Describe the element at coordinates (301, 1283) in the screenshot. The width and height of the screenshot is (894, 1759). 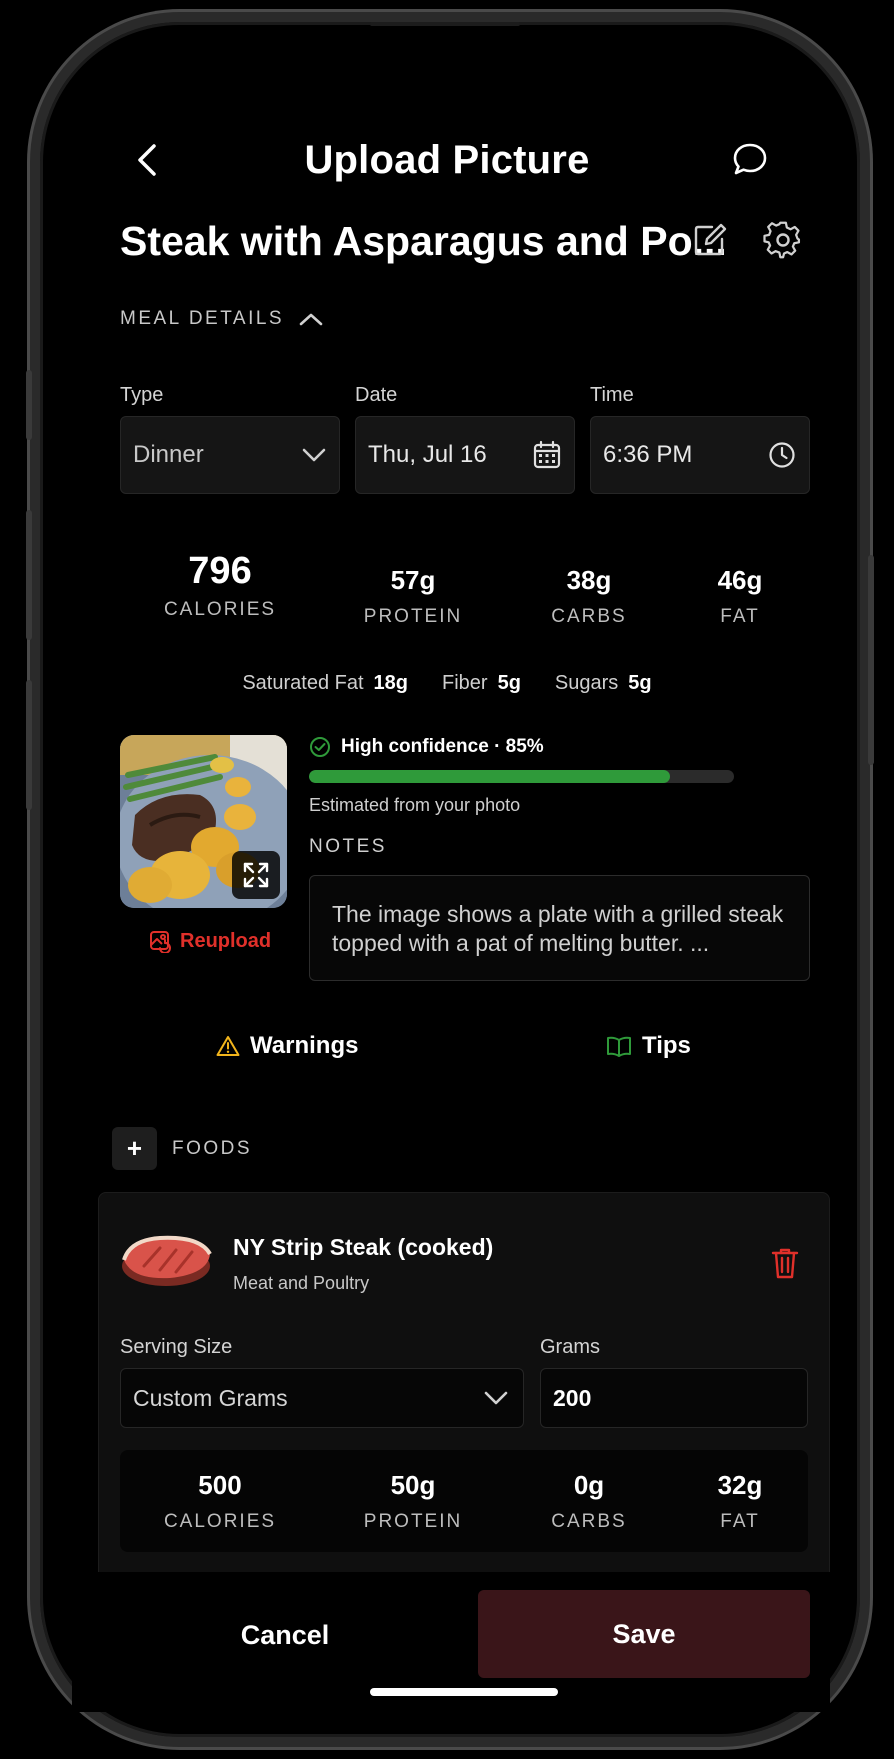
I see `food-category: Meat and Poultry` at that location.